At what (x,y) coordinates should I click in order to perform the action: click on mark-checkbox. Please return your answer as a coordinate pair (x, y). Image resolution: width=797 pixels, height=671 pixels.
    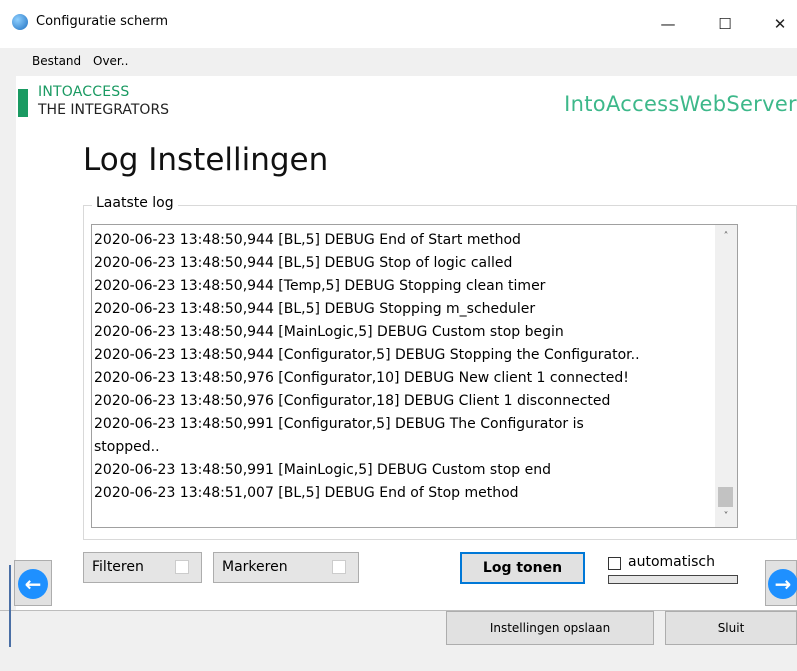
    Looking at the image, I should click on (339, 567).